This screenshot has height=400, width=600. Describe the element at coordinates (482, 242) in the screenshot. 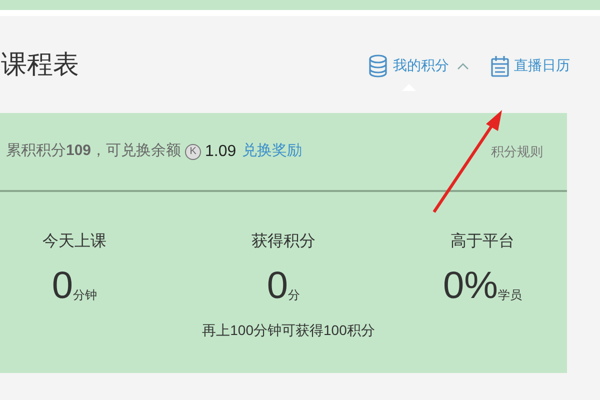

I see `stat-label: 高于平台` at that location.